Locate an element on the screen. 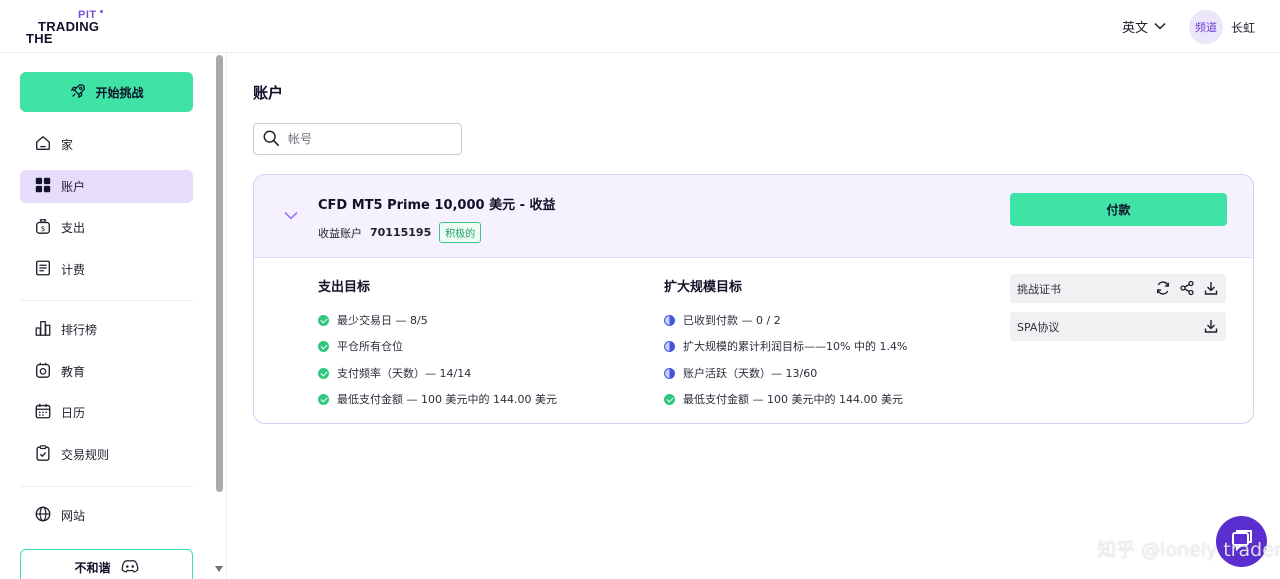 The image size is (1280, 579). goal-text: 支付频率（天数）— 14/14 is located at coordinates (404, 373).